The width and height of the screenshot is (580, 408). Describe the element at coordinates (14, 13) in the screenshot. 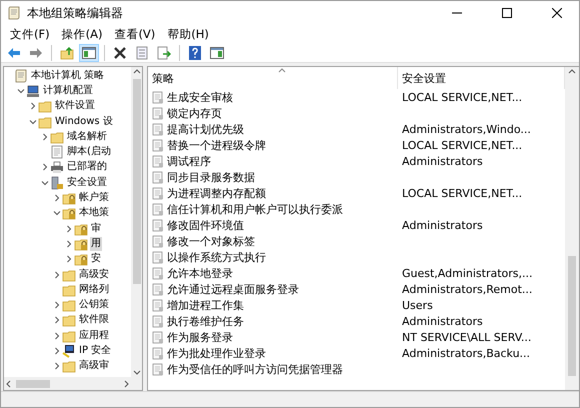

I see `scroll-icon` at that location.